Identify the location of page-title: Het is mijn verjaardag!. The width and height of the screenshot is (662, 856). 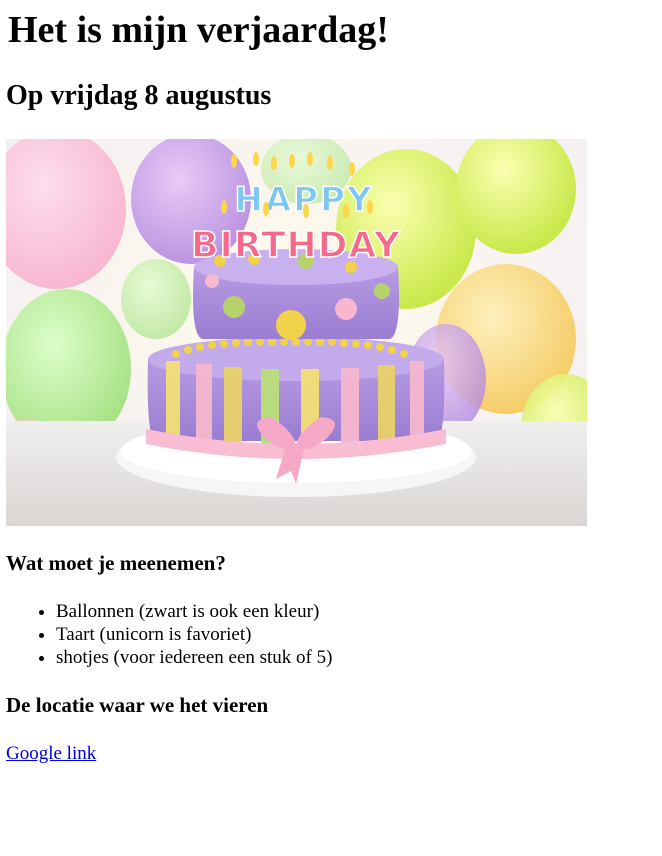
(198, 30).